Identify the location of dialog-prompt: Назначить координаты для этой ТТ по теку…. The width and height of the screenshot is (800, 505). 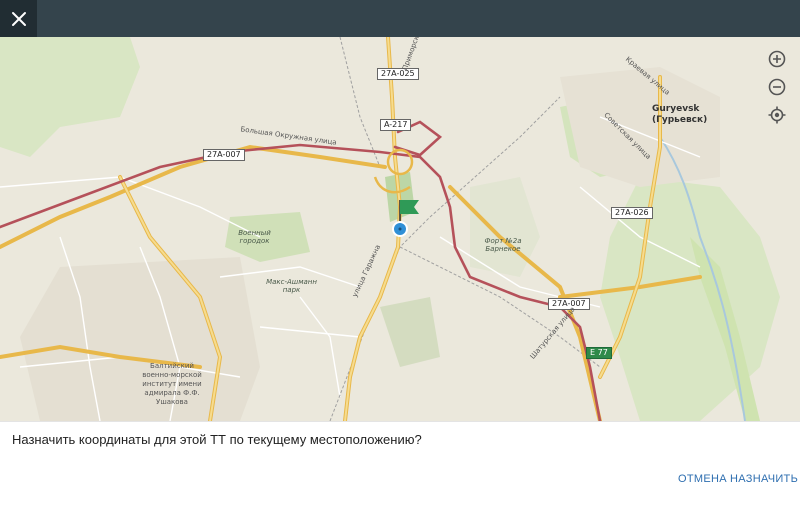
(217, 439).